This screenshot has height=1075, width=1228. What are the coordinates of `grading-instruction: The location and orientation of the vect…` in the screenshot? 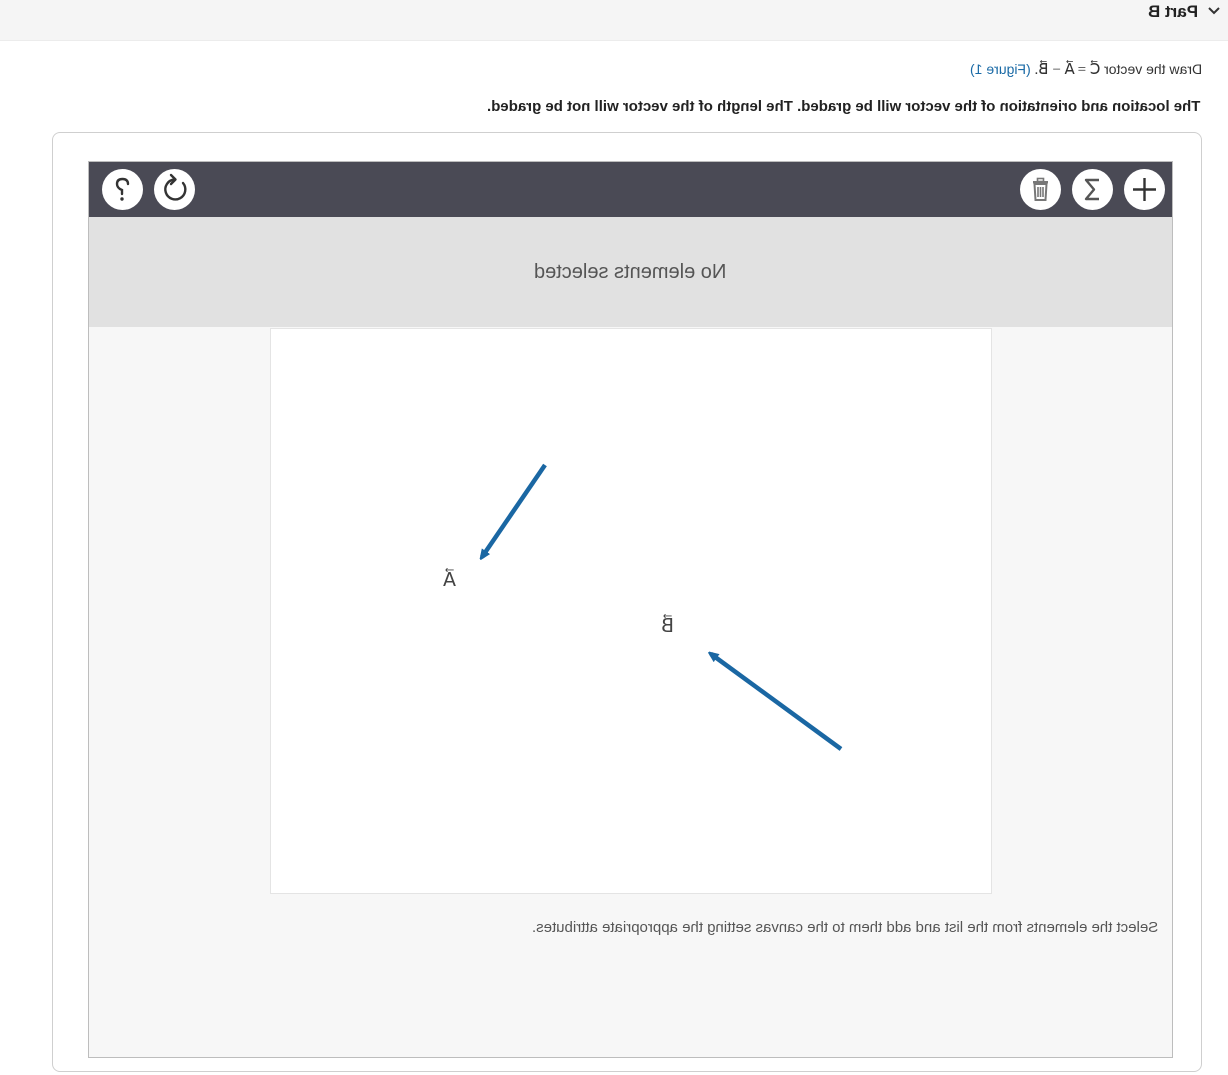 It's located at (843, 106).